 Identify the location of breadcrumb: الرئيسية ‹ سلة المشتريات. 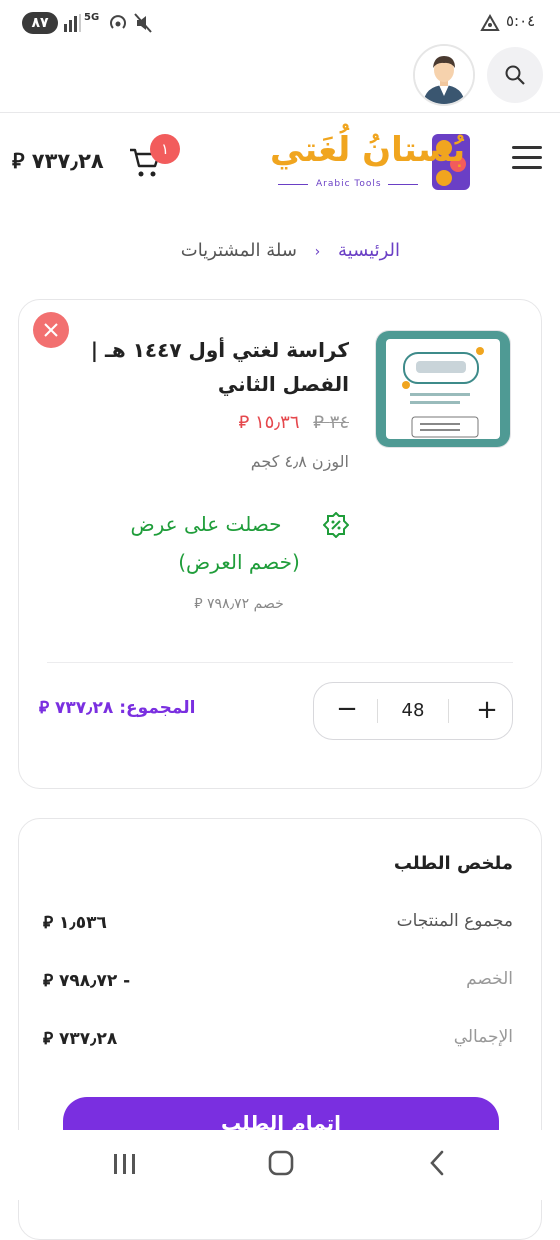
(265, 250).